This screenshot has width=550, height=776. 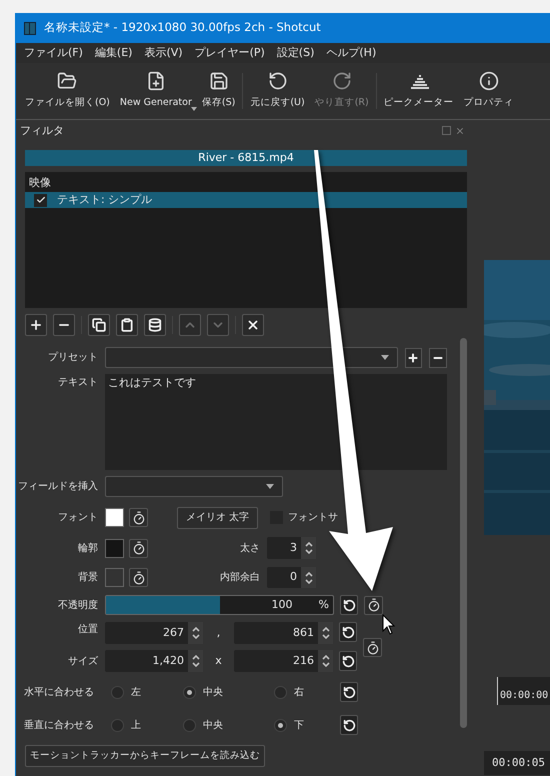 What do you see at coordinates (463, 533) in the screenshot?
I see `scrollbar` at bounding box center [463, 533].